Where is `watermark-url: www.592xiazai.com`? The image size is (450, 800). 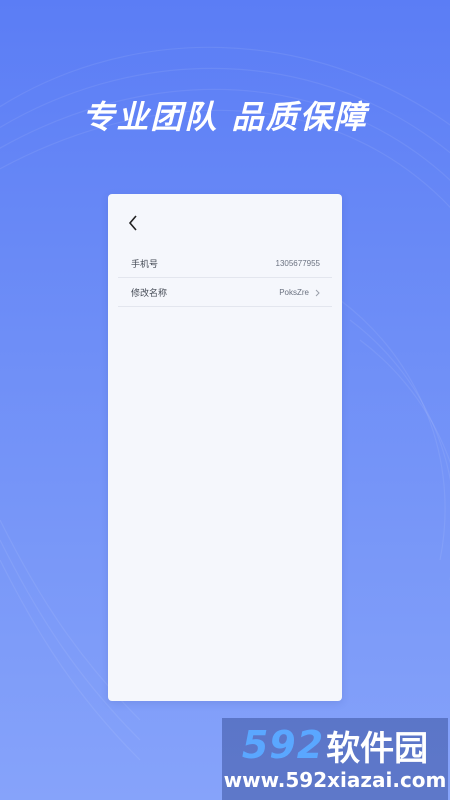 watermark-url: www.592xiazai.com is located at coordinates (335, 780).